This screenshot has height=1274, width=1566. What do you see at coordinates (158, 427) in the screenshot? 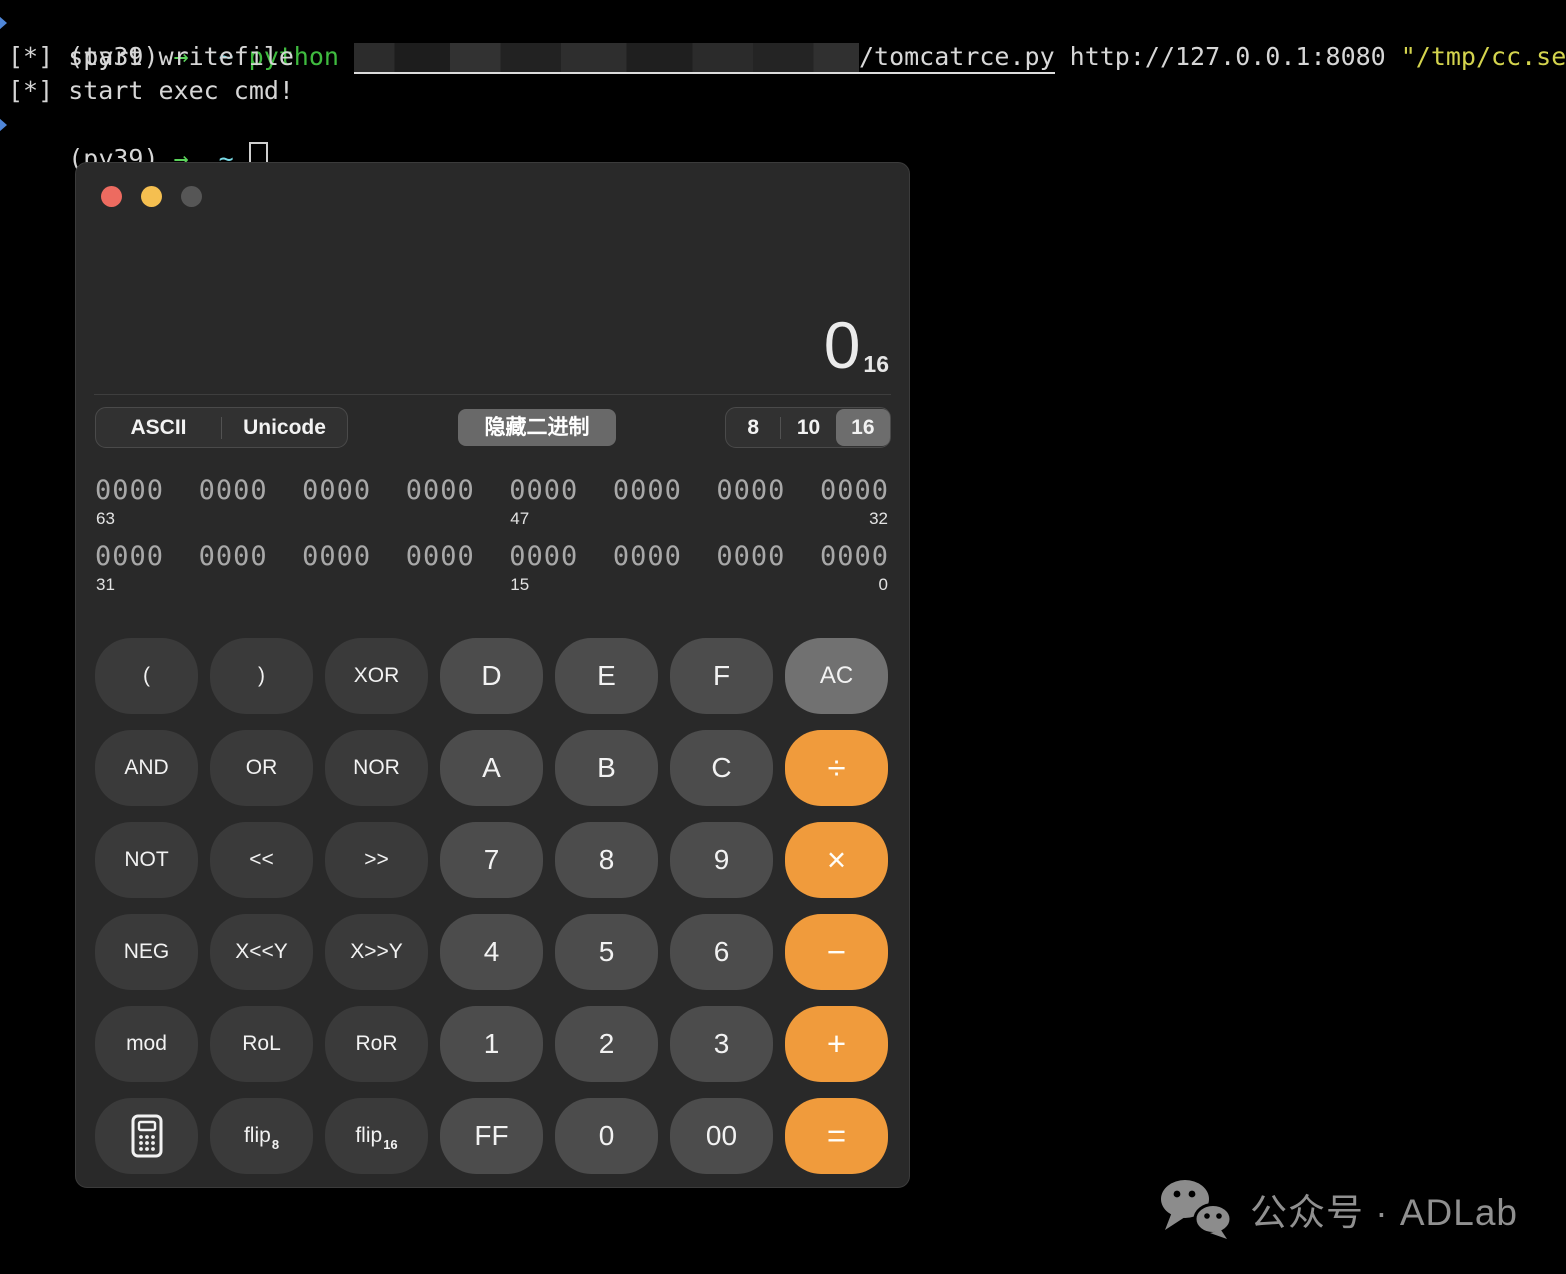
I see `segment-ascii: ASCII` at bounding box center [158, 427].